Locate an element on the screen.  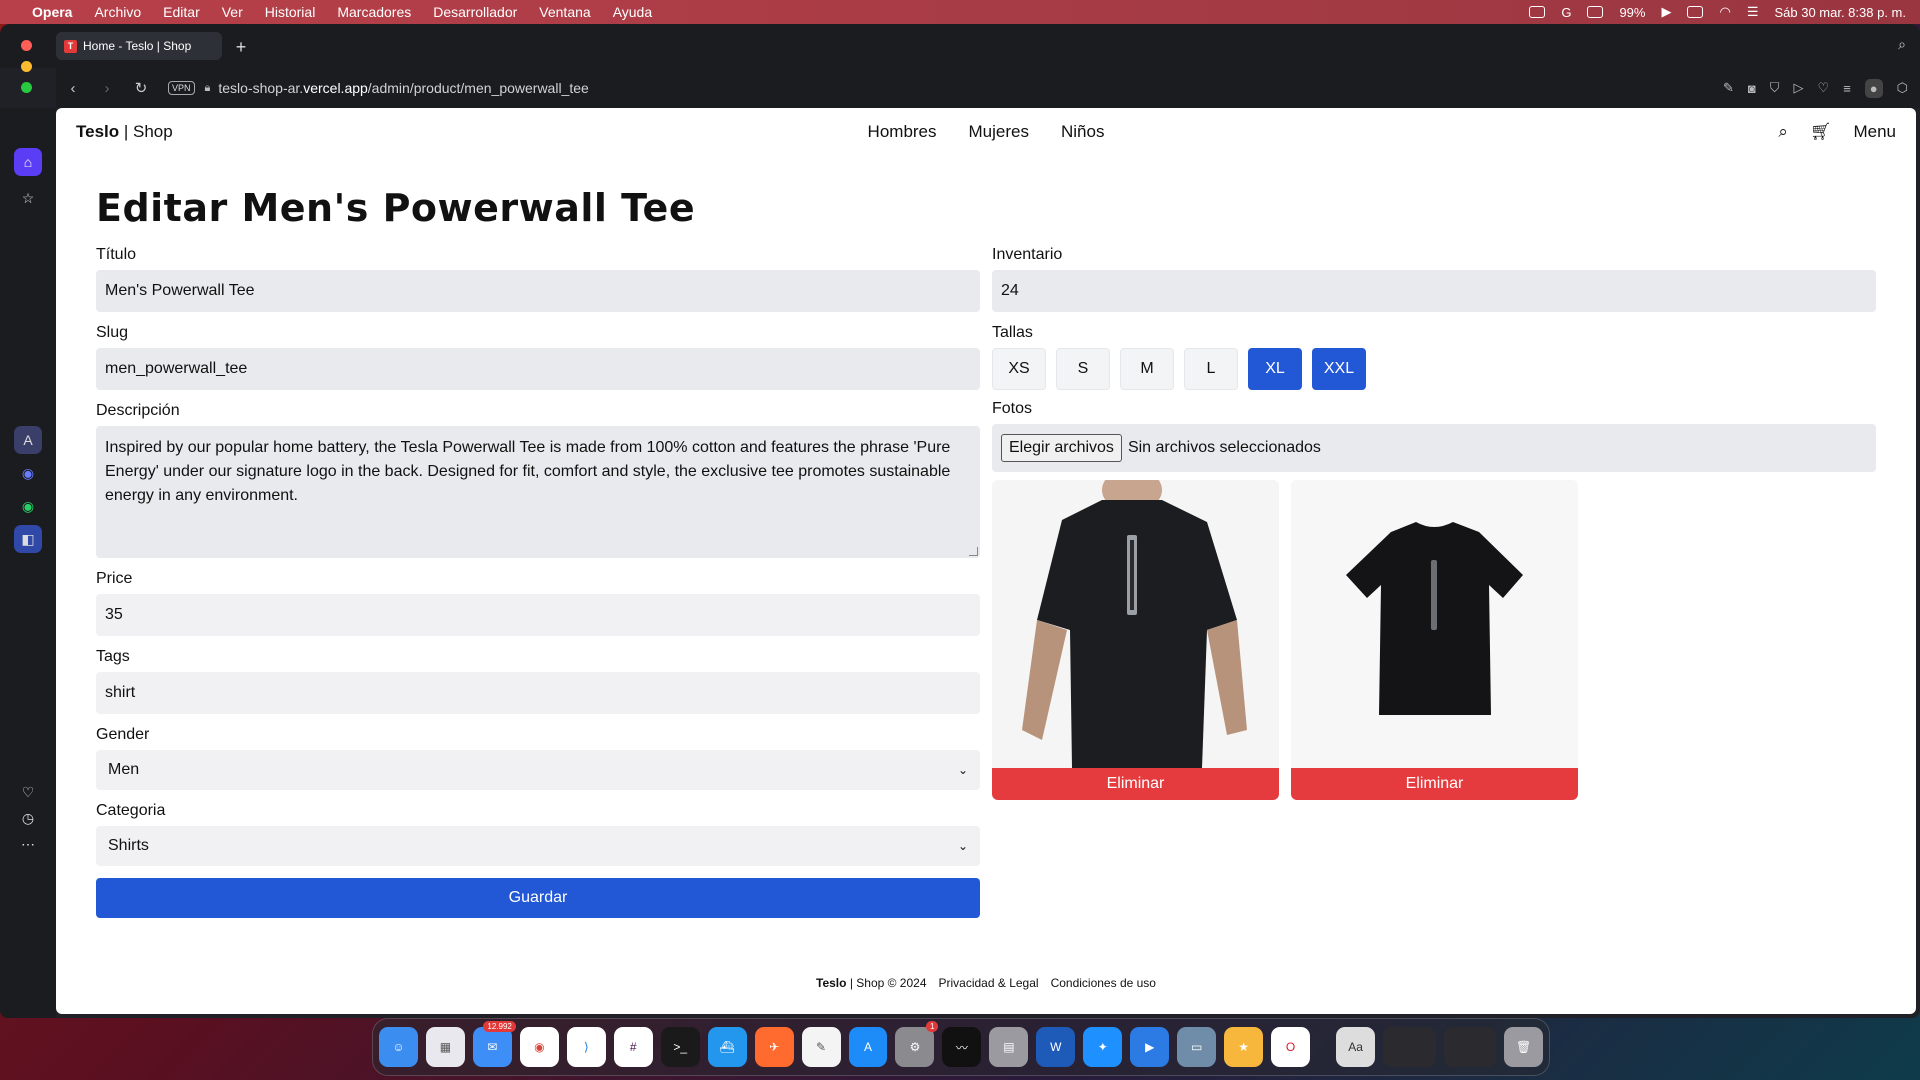
preview-icon: ▭ is located at coordinates (1197, 1047).